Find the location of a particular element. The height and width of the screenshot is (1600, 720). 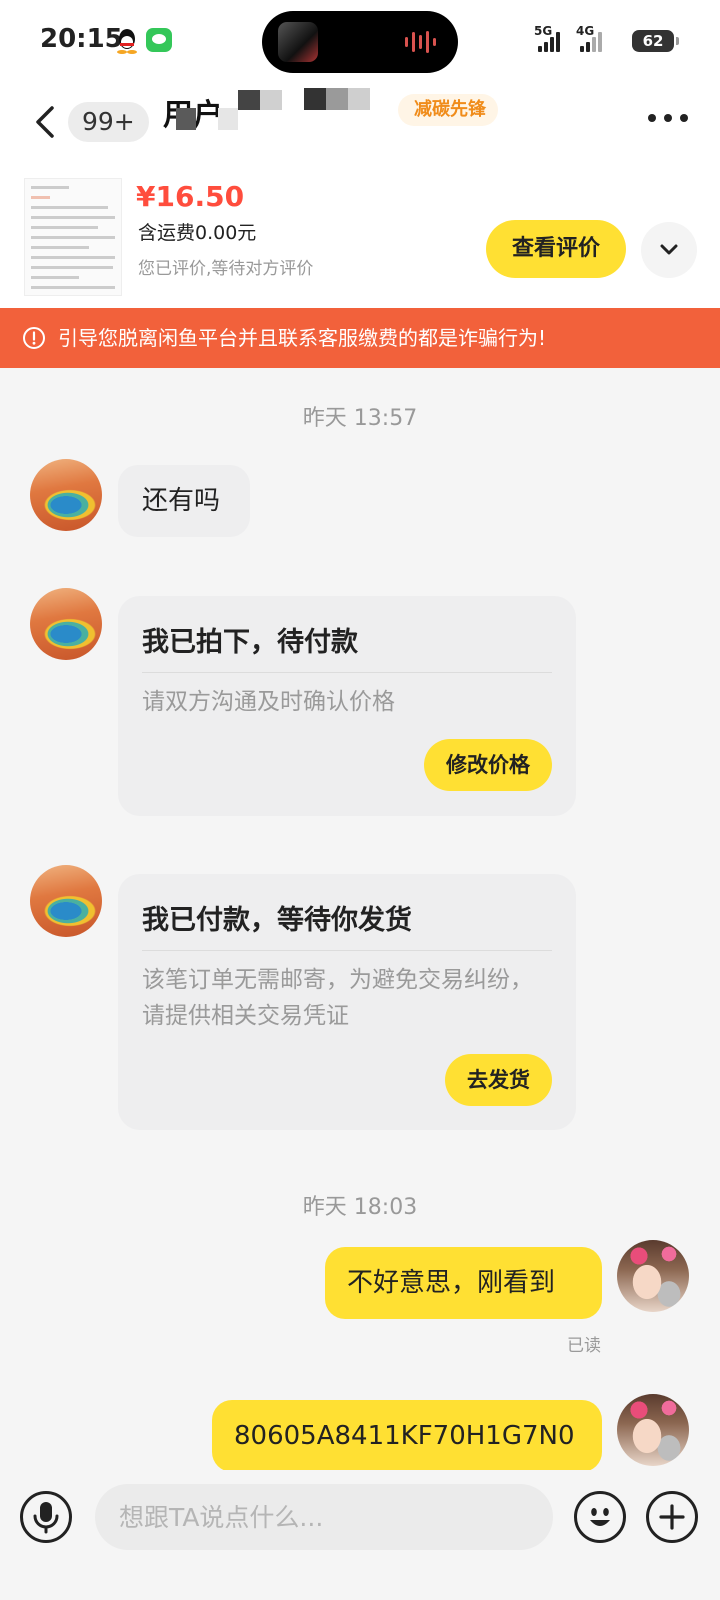

fraud-warning-banner: 引导您脱离闲鱼平台并且联系客服缴费的都是诈骗行为! is located at coordinates (360, 338).